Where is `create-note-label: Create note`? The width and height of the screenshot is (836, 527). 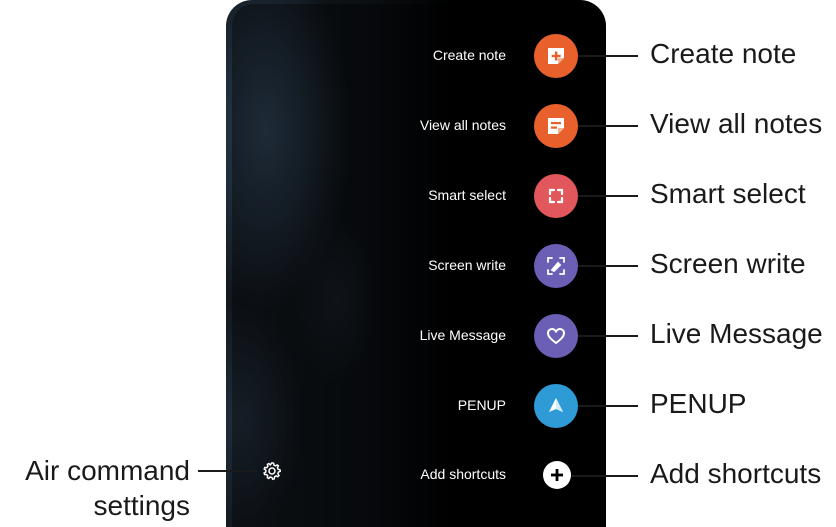
create-note-label: Create note is located at coordinates (469, 55).